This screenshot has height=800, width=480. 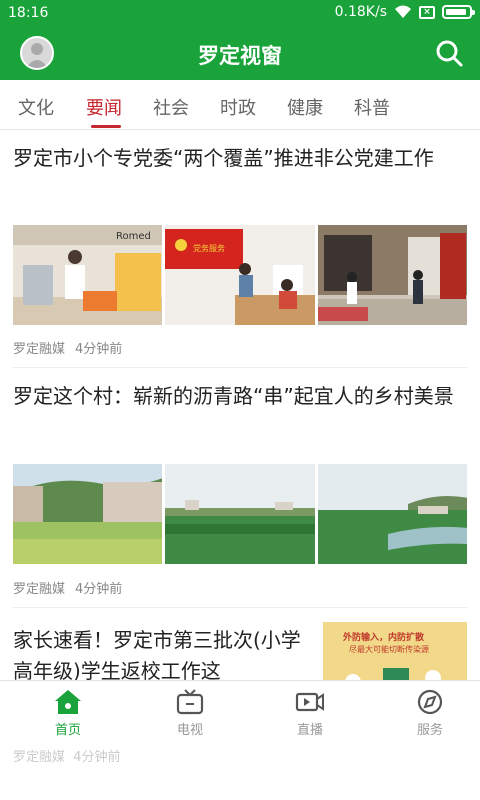 I want to click on app-title: 罗定视窗, so click(x=240, y=56).